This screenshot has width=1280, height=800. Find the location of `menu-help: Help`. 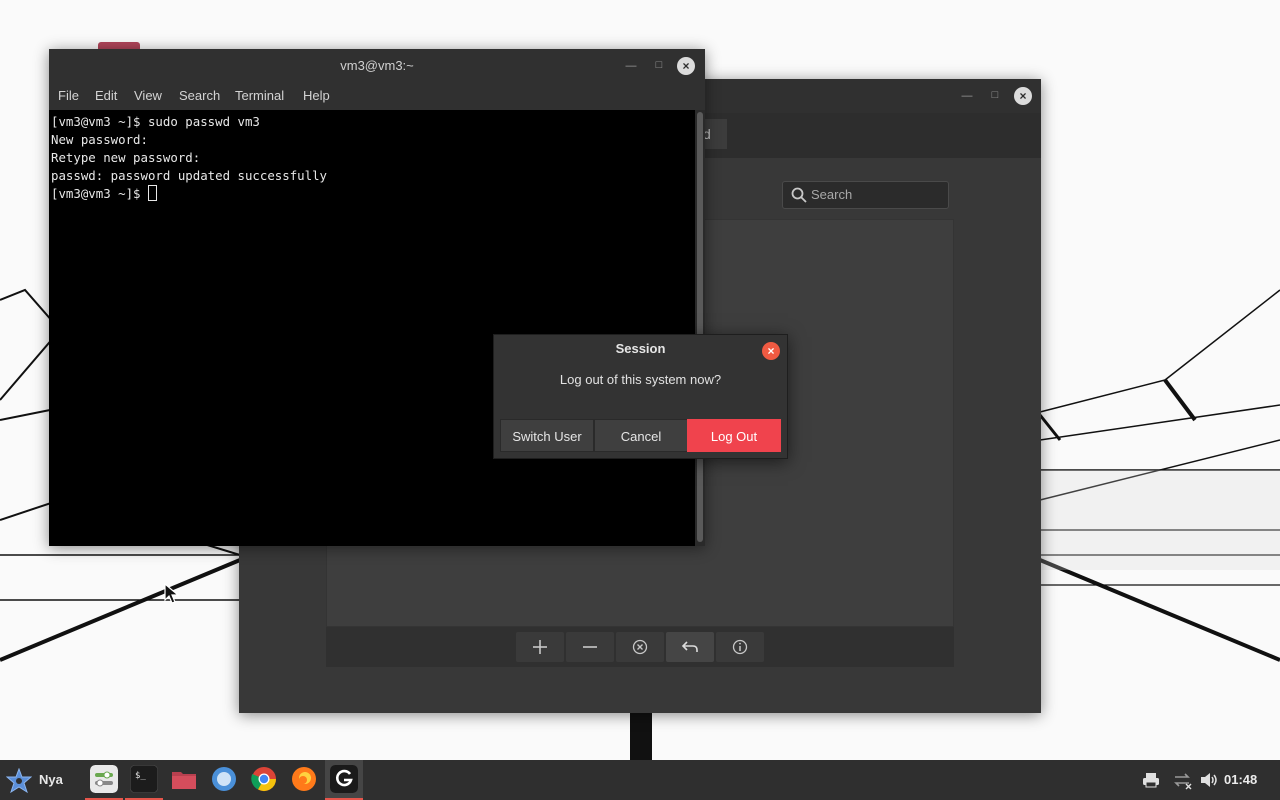

menu-help: Help is located at coordinates (316, 96).